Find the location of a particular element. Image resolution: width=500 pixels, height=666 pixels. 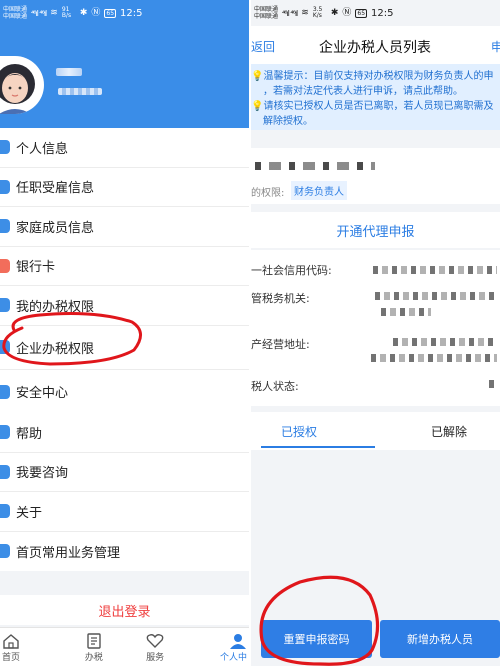

clock: 12:5 is located at coordinates (131, 13).